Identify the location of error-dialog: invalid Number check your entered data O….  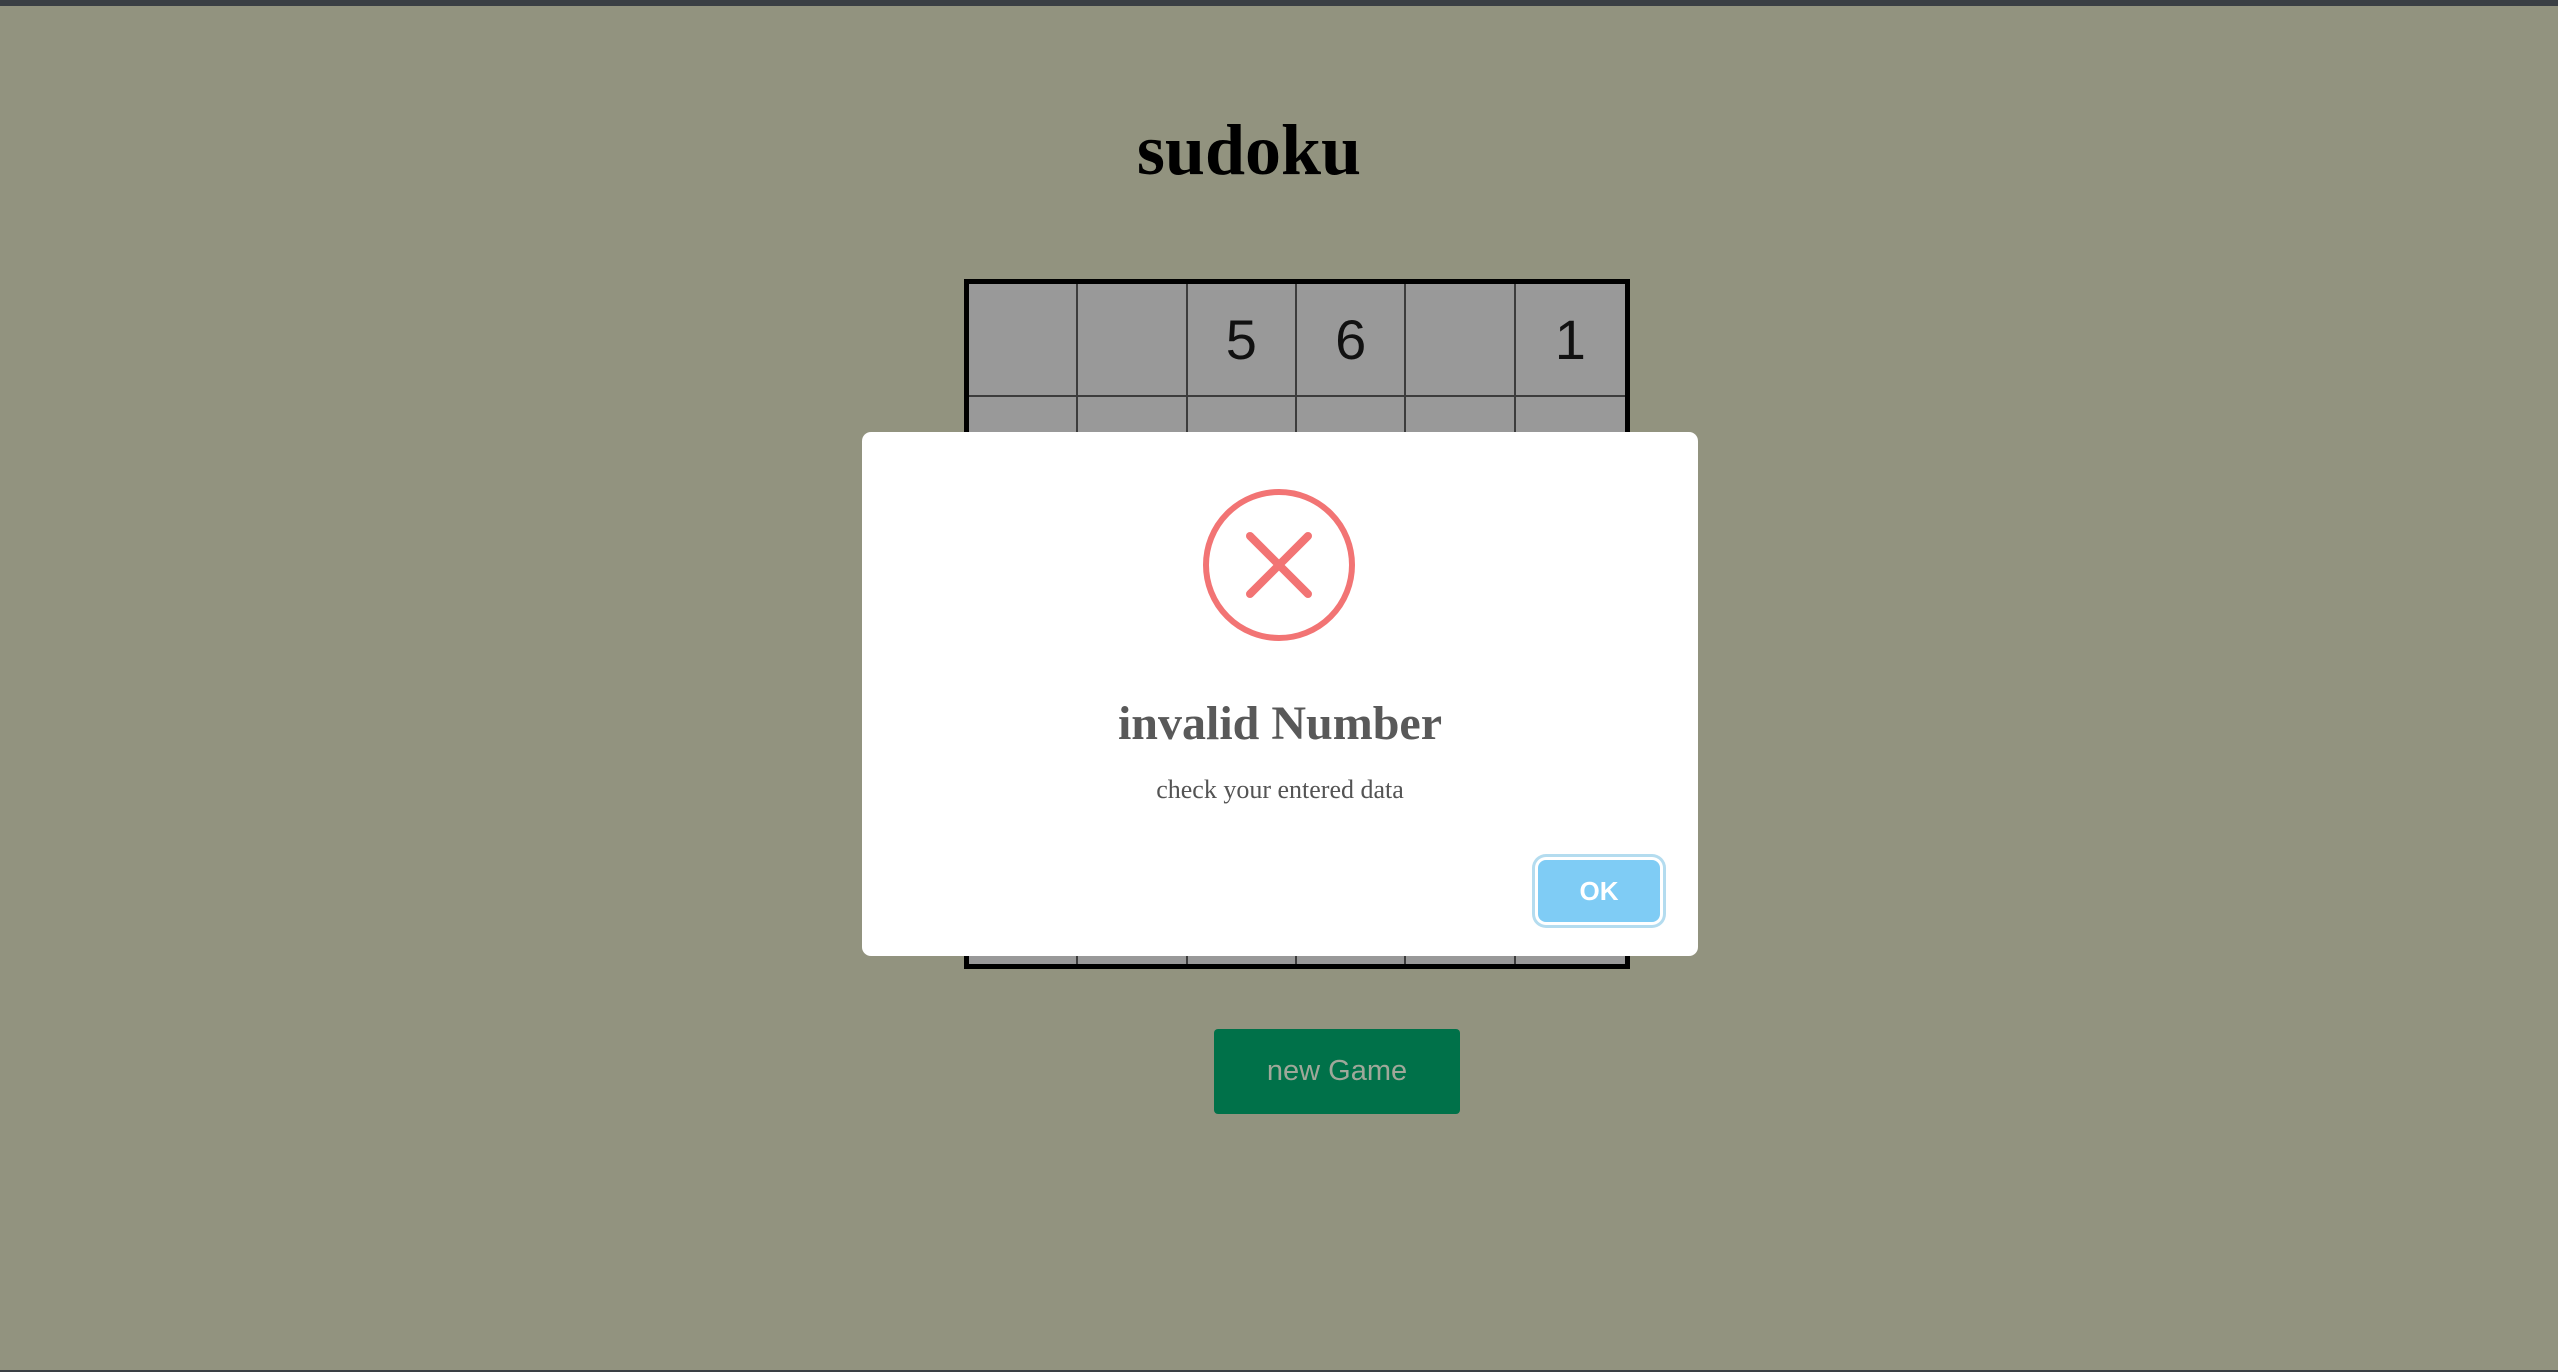
(1280, 694).